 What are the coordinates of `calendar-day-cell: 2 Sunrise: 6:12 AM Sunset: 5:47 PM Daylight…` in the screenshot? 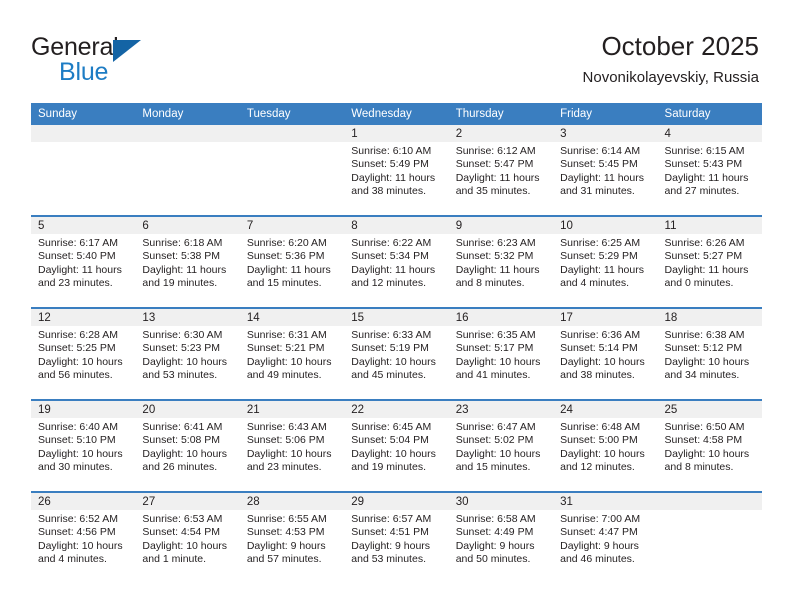 It's located at (501, 170).